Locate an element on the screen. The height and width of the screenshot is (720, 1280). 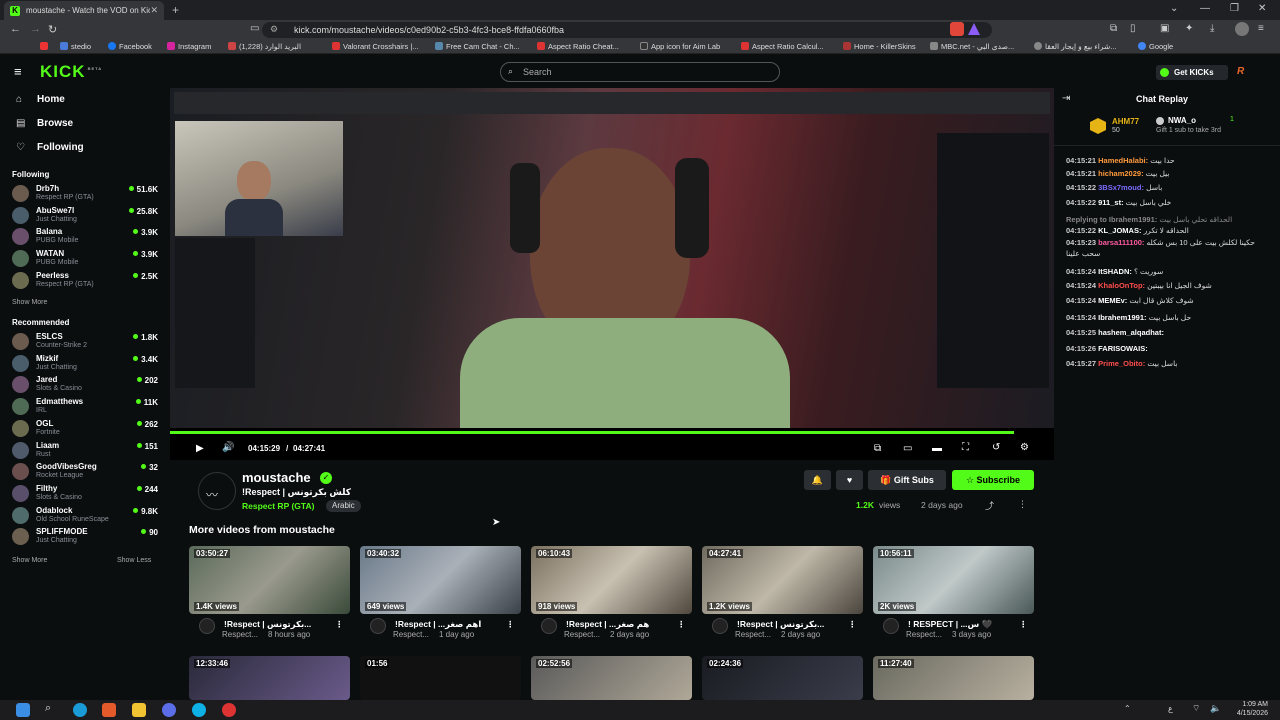
sidebar-channel: AbuSwe7l Just Chatting 25.8K is located at coordinates (87, 214).